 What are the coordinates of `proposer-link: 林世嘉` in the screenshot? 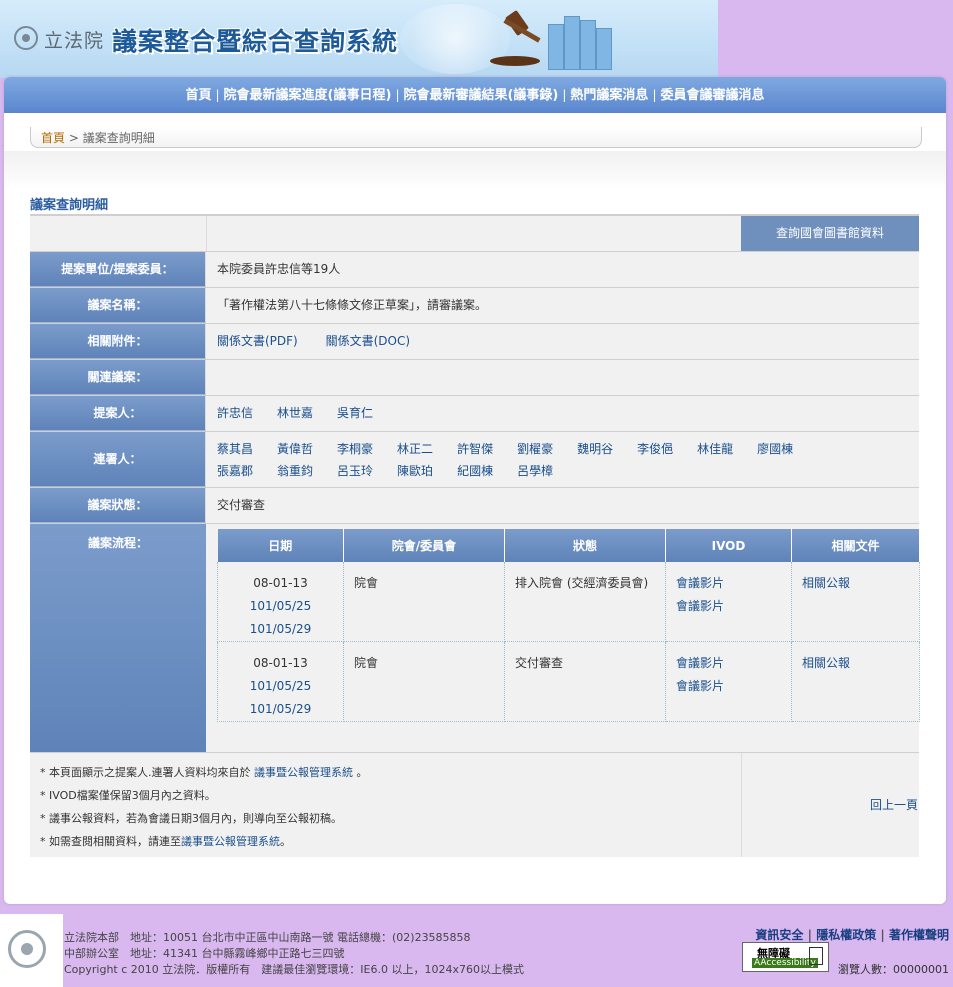 It's located at (295, 413).